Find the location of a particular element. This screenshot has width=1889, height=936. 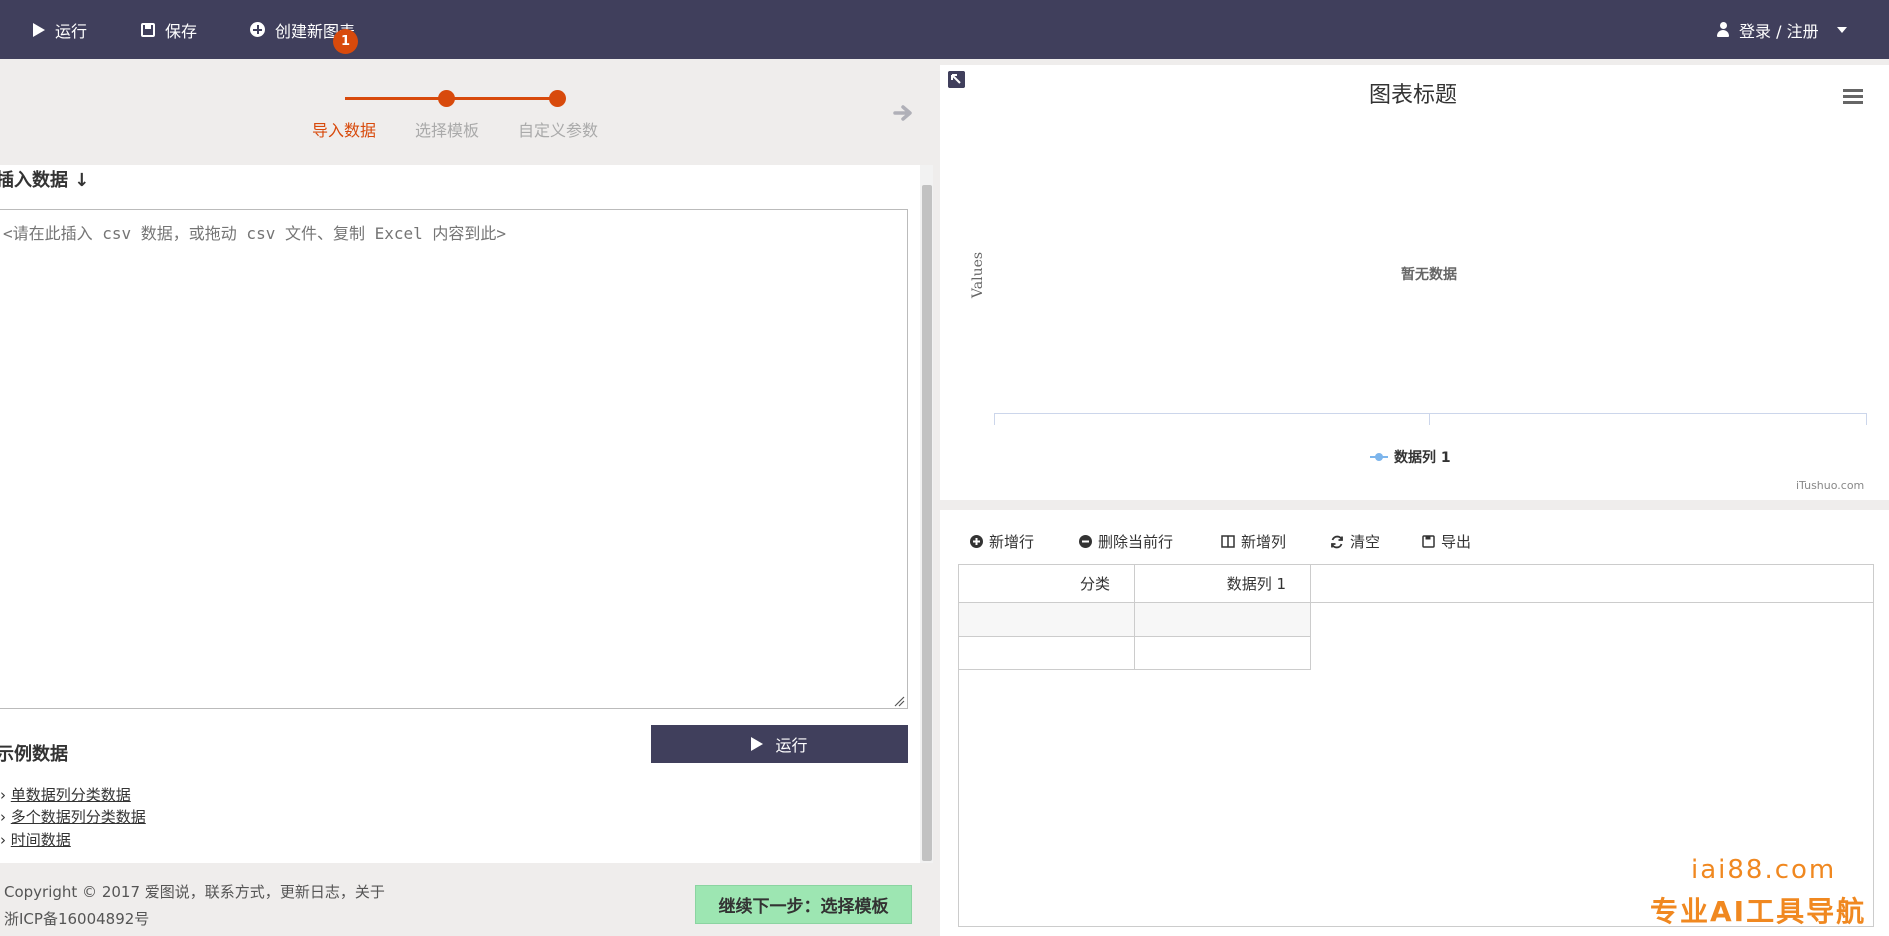

footer-icp: 浙ICP备16004892号 is located at coordinates (76, 918).